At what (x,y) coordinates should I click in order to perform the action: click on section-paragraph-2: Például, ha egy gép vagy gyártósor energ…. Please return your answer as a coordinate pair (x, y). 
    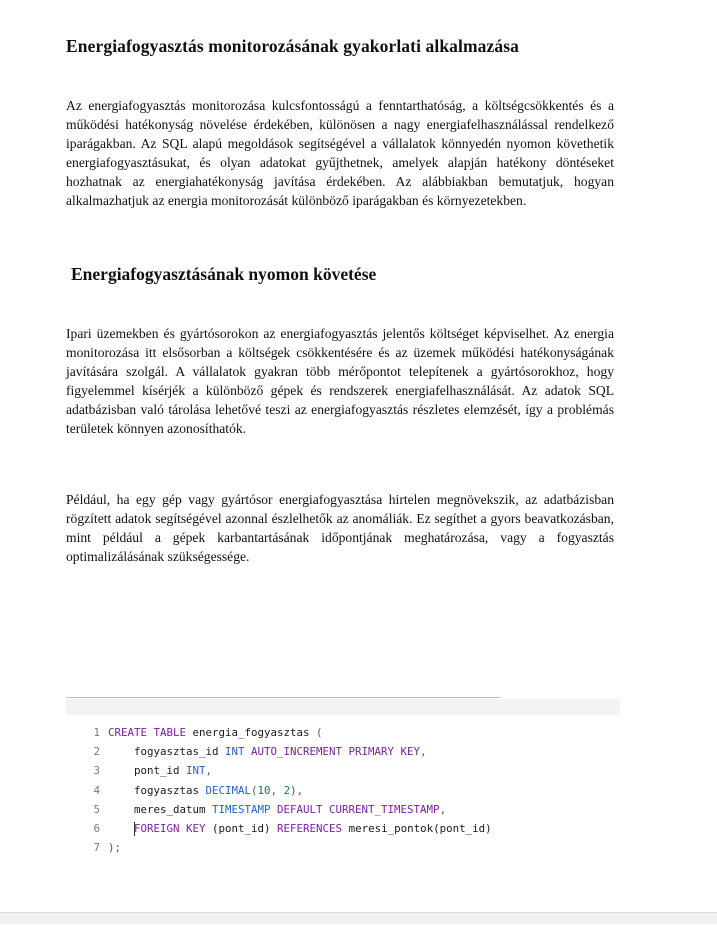
    Looking at the image, I should click on (340, 528).